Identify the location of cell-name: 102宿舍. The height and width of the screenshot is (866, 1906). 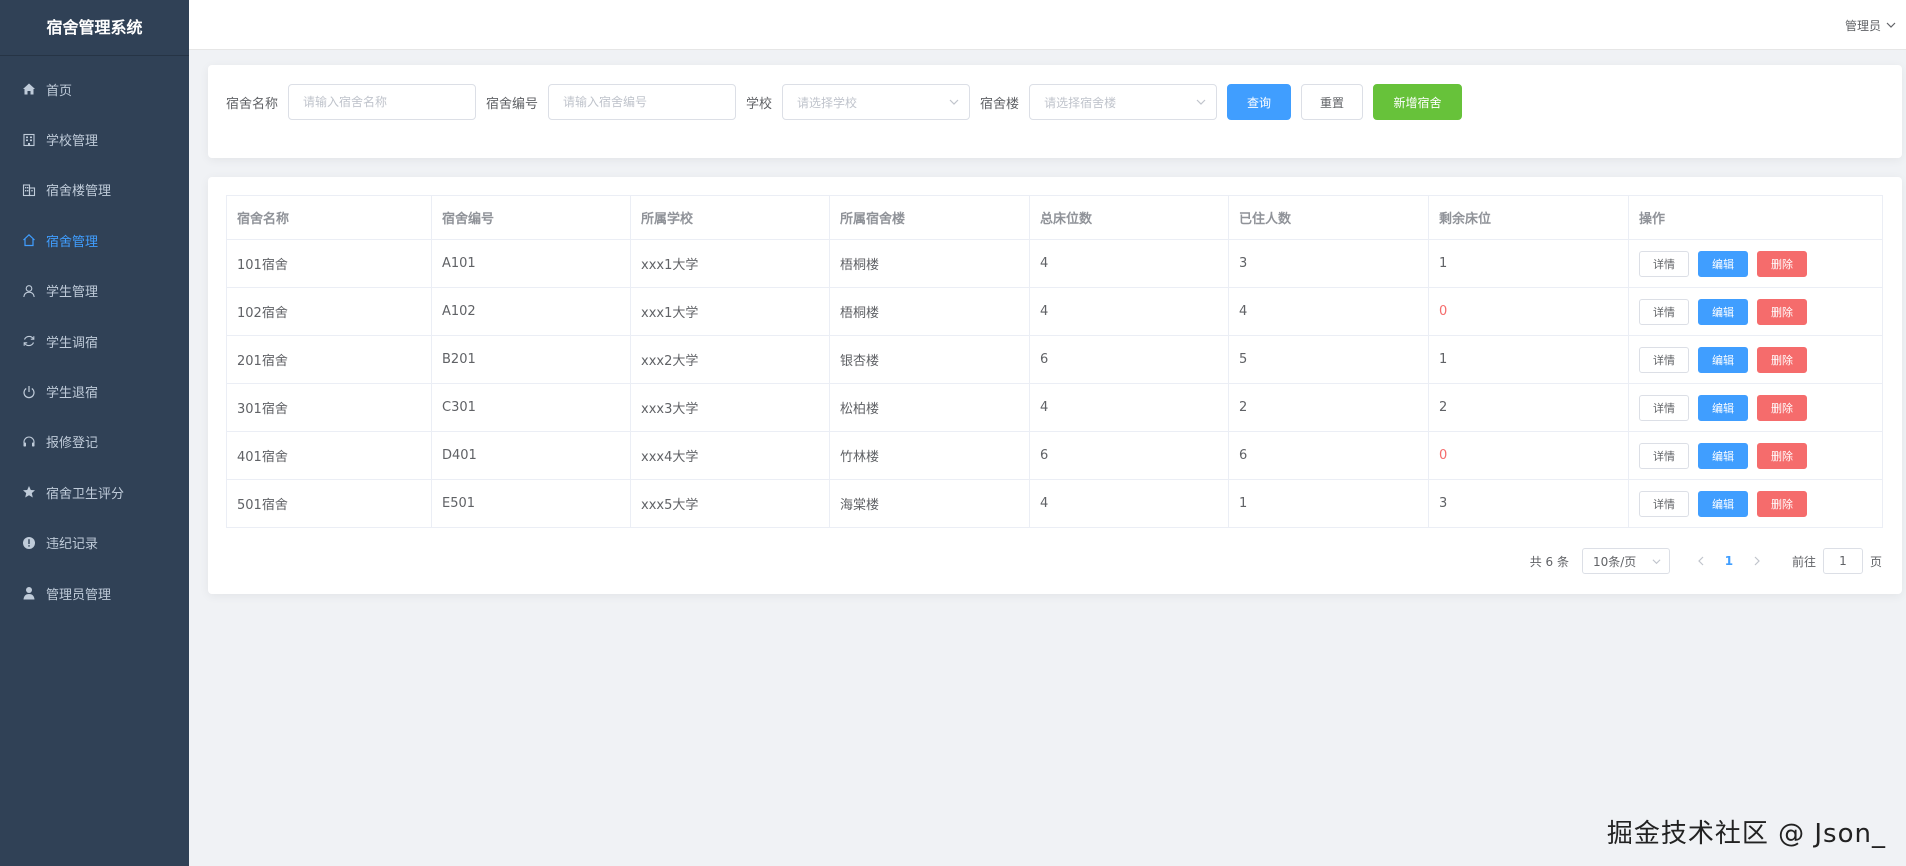
(329, 311).